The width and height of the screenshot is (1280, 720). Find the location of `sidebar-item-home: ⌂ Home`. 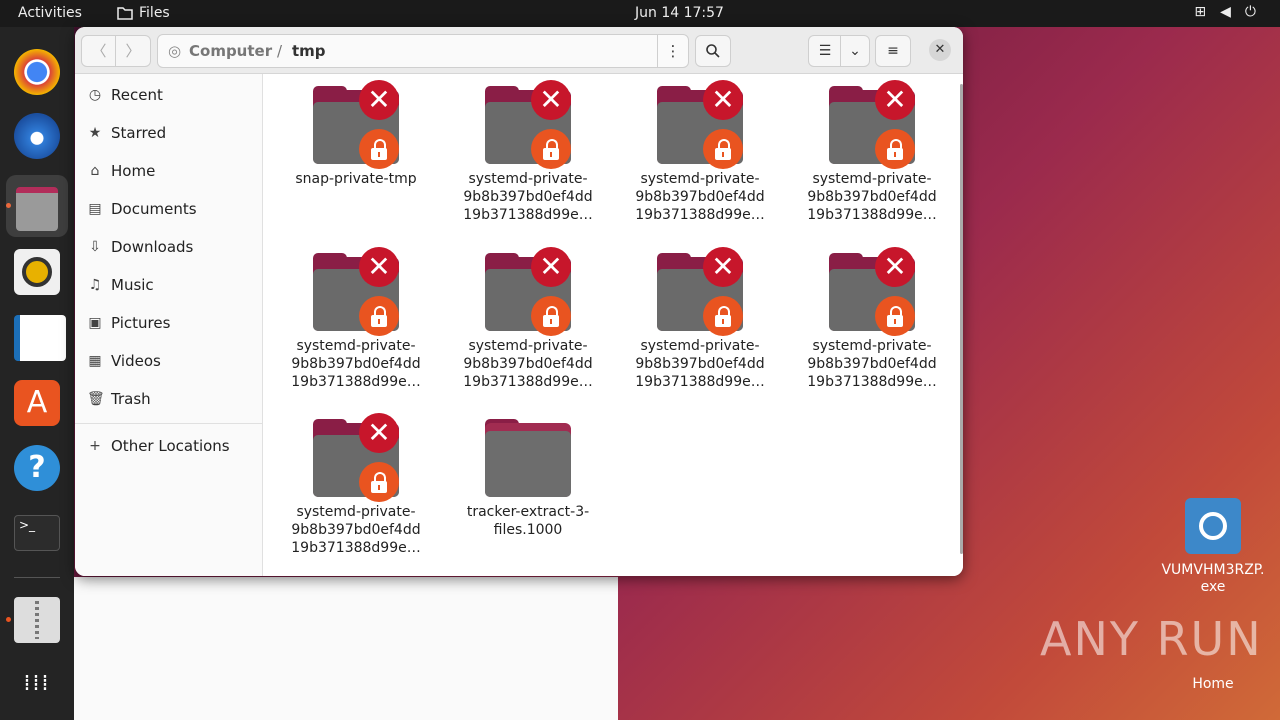

sidebar-item-home: ⌂ Home is located at coordinates (121, 171).